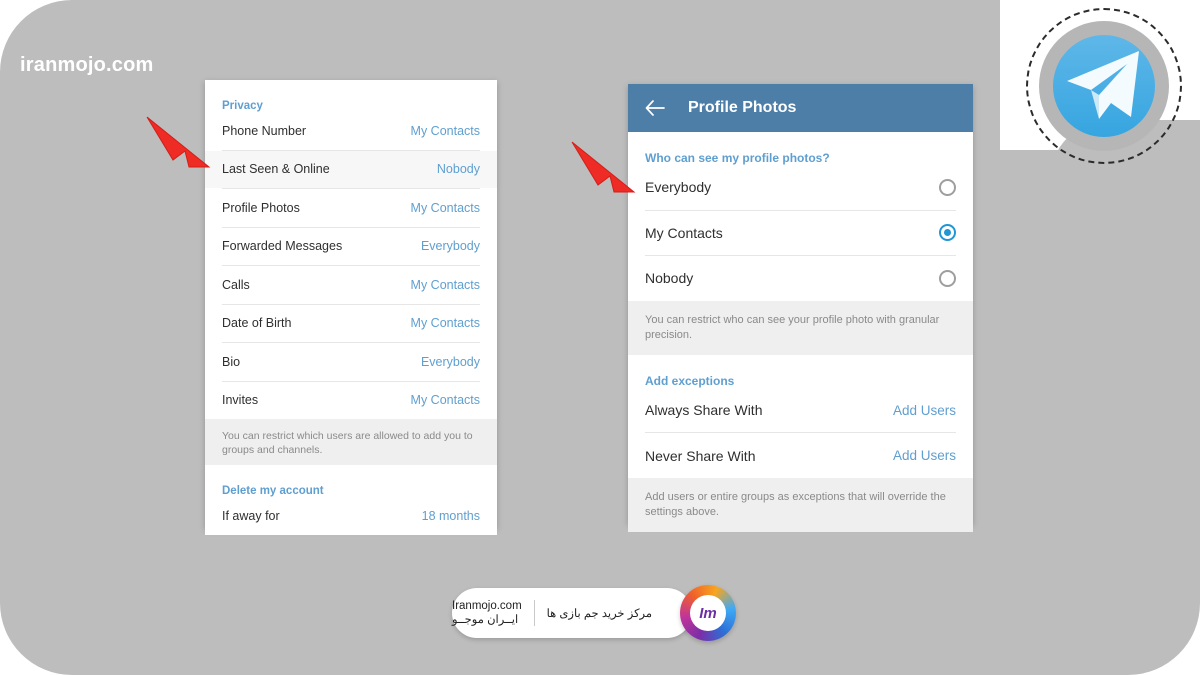 The width and height of the screenshot is (1200, 675). I want to click on row-label: Never Share With, so click(700, 455).